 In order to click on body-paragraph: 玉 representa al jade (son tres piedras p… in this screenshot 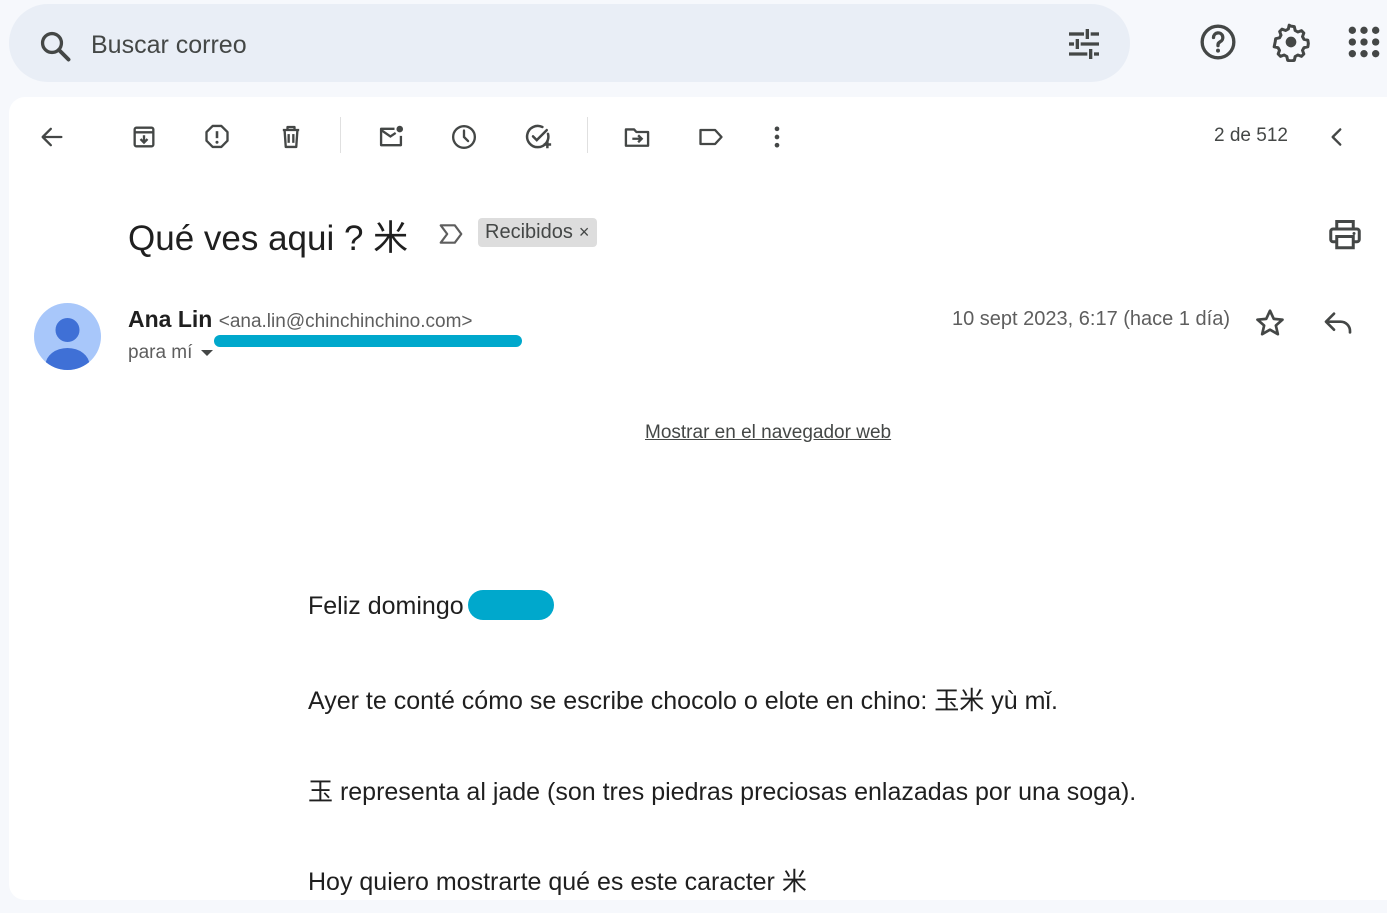, I will do `click(722, 792)`.